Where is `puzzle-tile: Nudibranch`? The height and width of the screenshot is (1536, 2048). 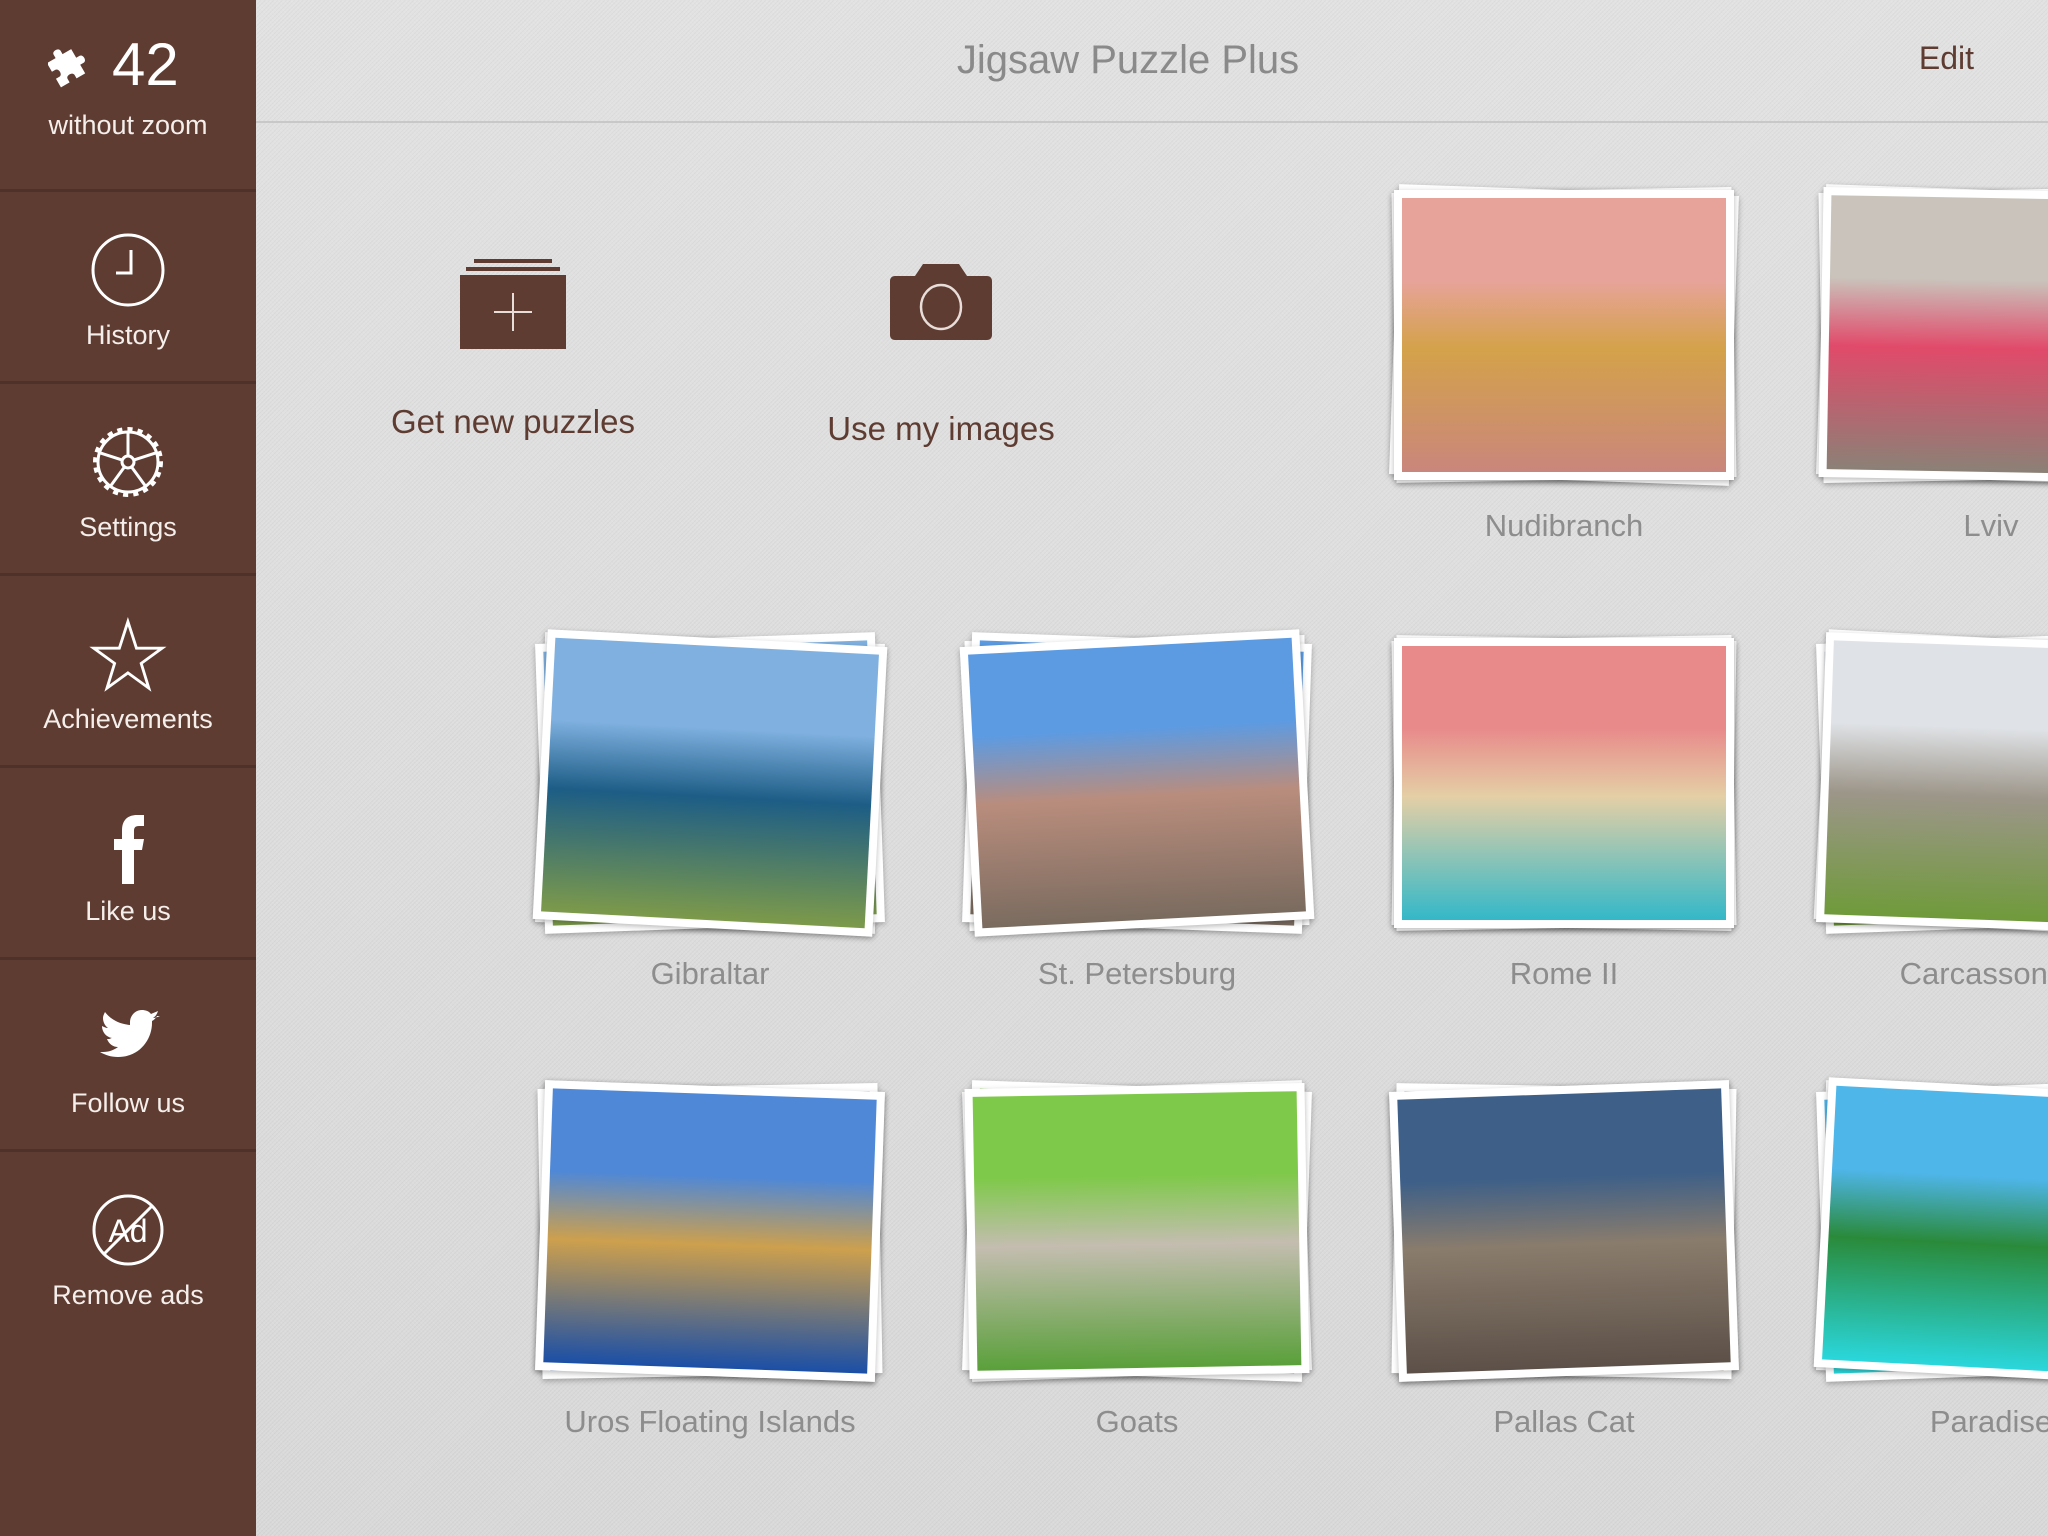
puzzle-tile: Nudibranch is located at coordinates (1564, 380).